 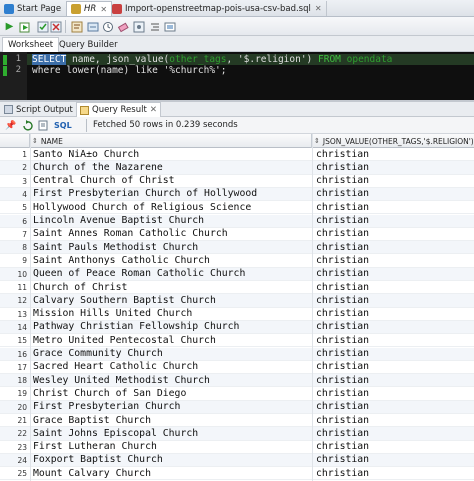 I want to click on table-row: 22 Saint Johns Episcopal Church christian, so click(x=237, y=434).